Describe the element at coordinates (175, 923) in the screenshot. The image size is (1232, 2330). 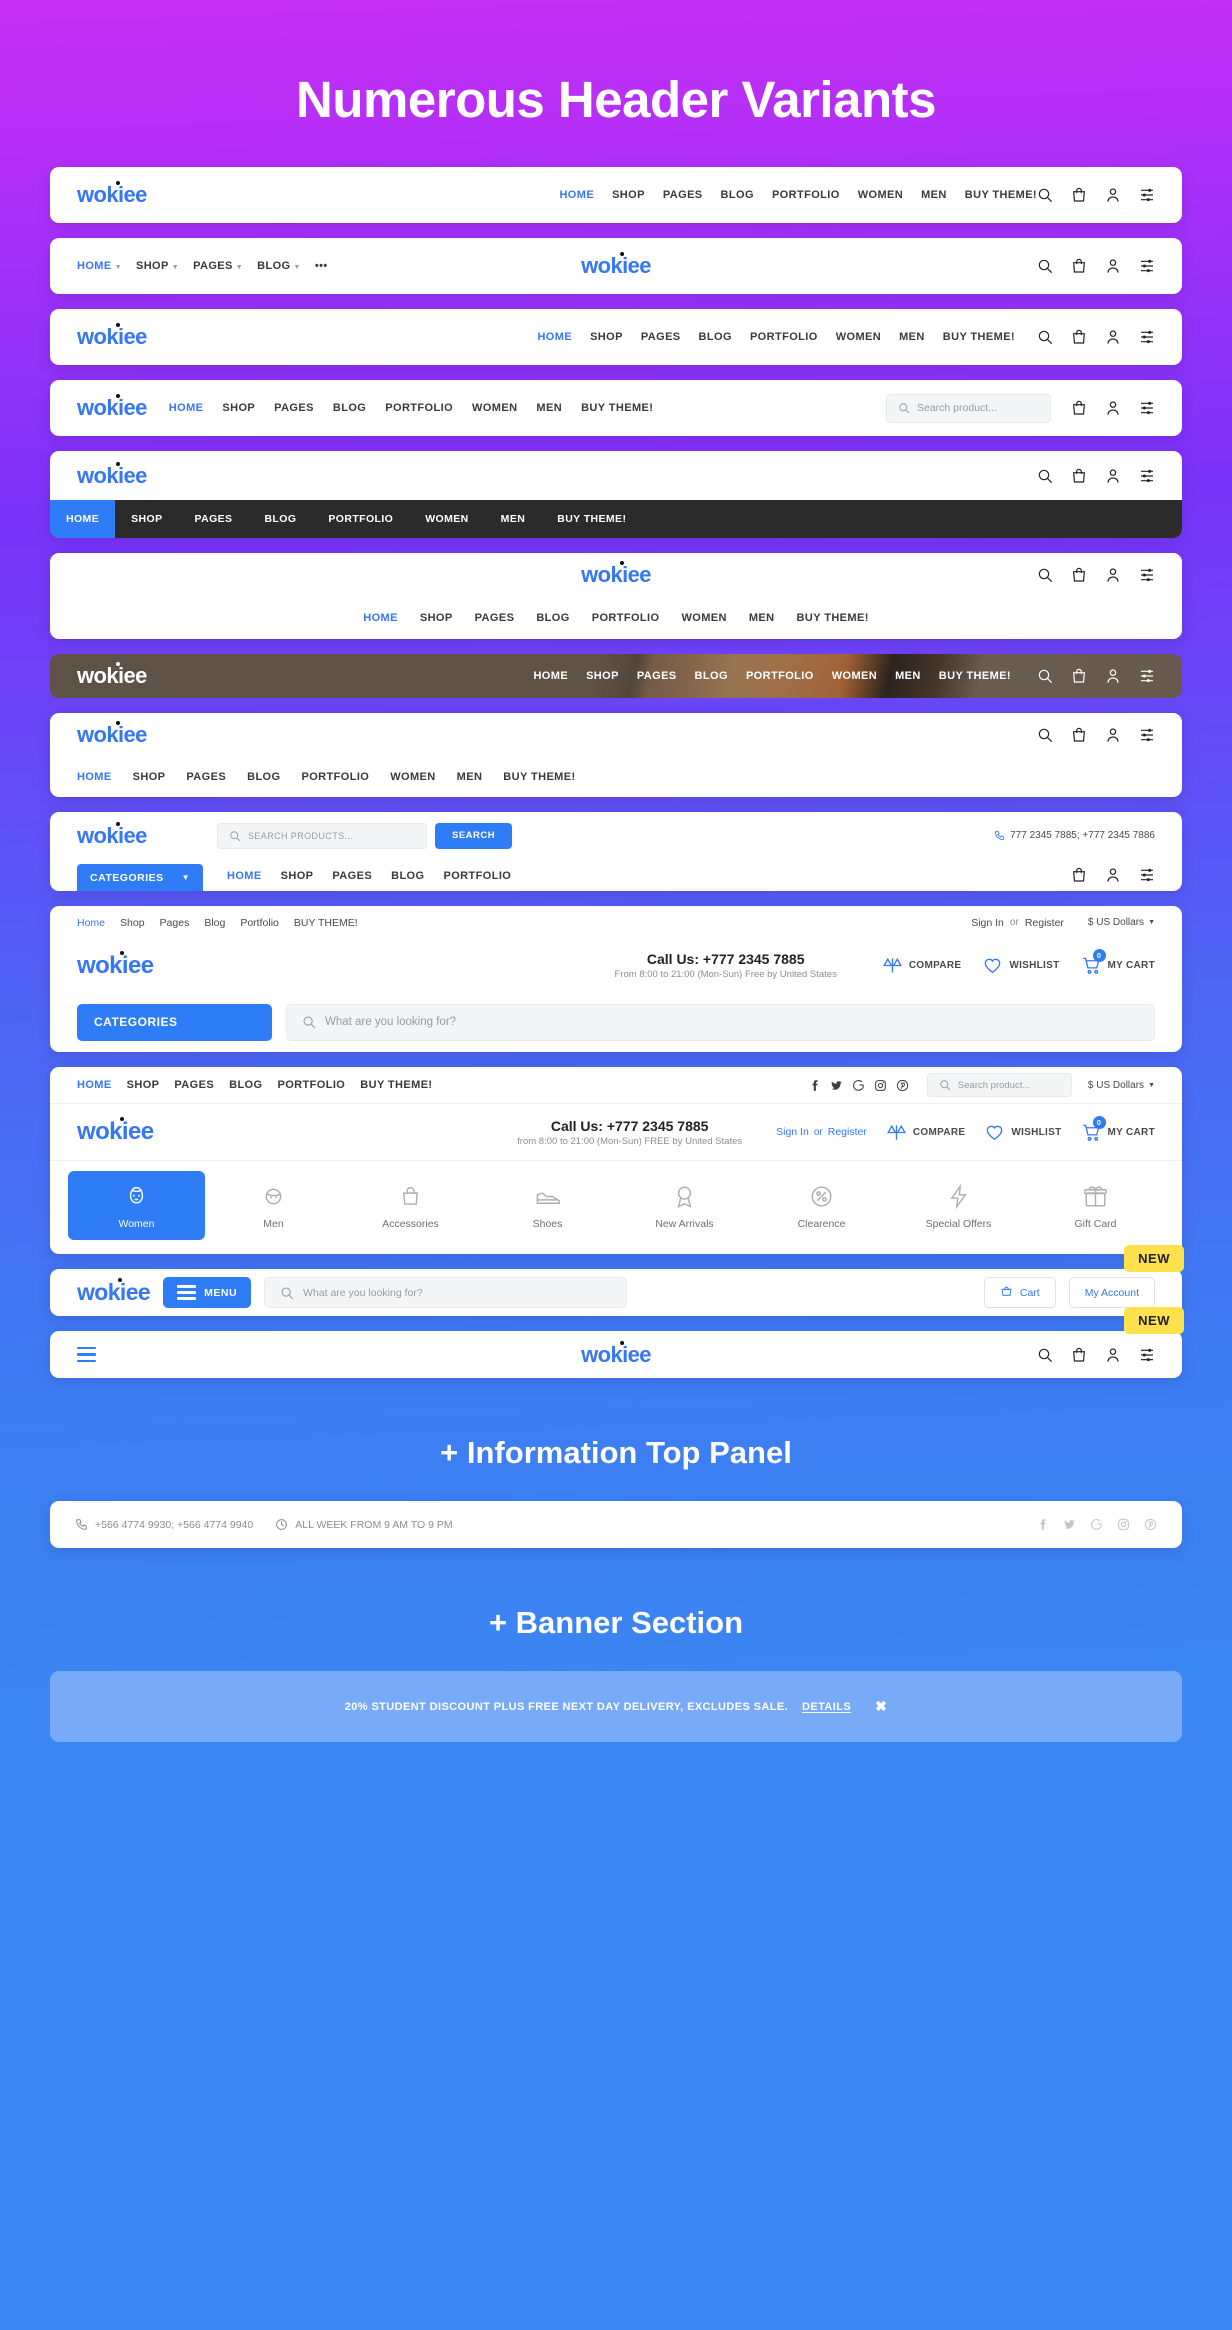
I see `top-link-pages: Pages` at that location.